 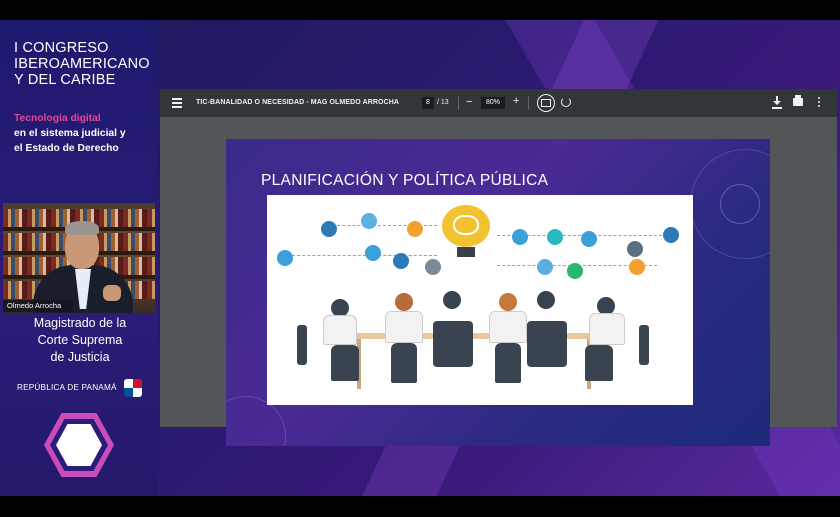 I want to click on subtitle-line: en el sistema judicial y, so click(x=70, y=133).